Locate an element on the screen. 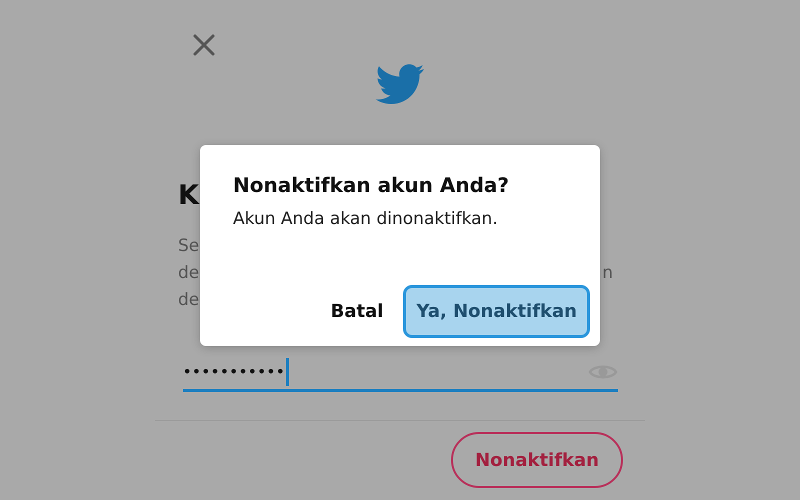 Image resolution: width=800 pixels, height=500 pixels. confirm-button: Ya, Nonaktifkan is located at coordinates (496, 311).